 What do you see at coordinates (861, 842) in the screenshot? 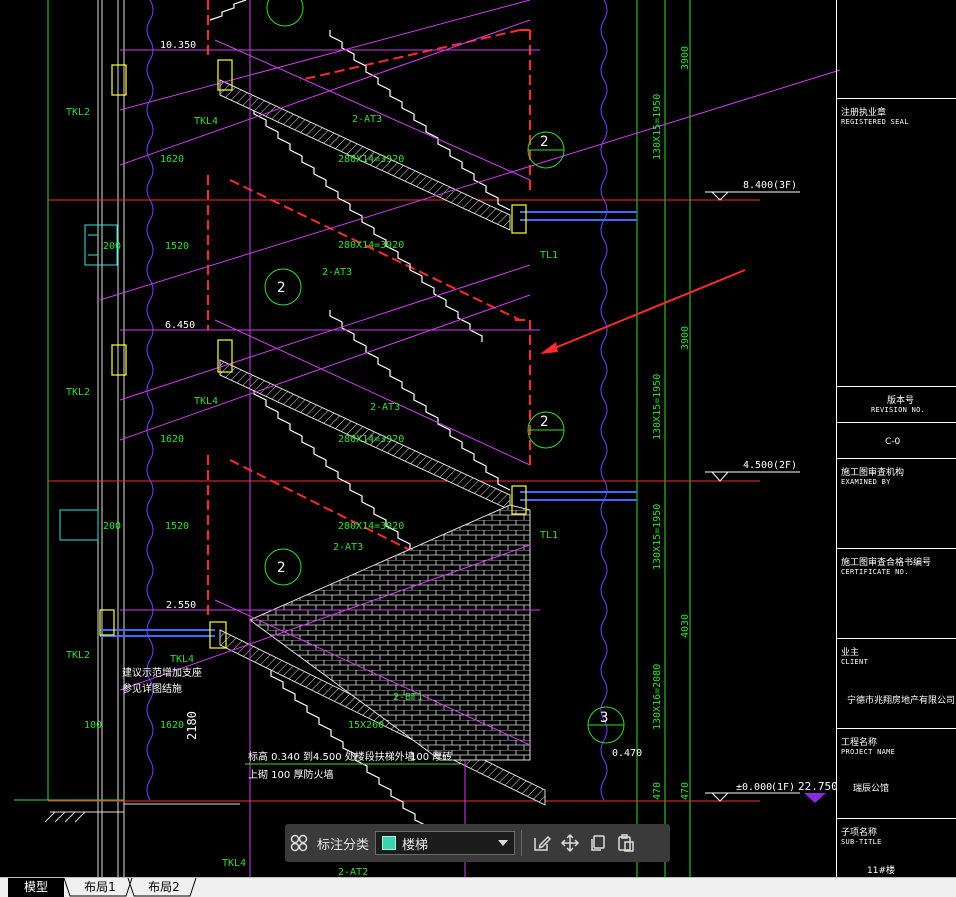
I see `subtitle-en: SUB-TITLE` at bounding box center [861, 842].